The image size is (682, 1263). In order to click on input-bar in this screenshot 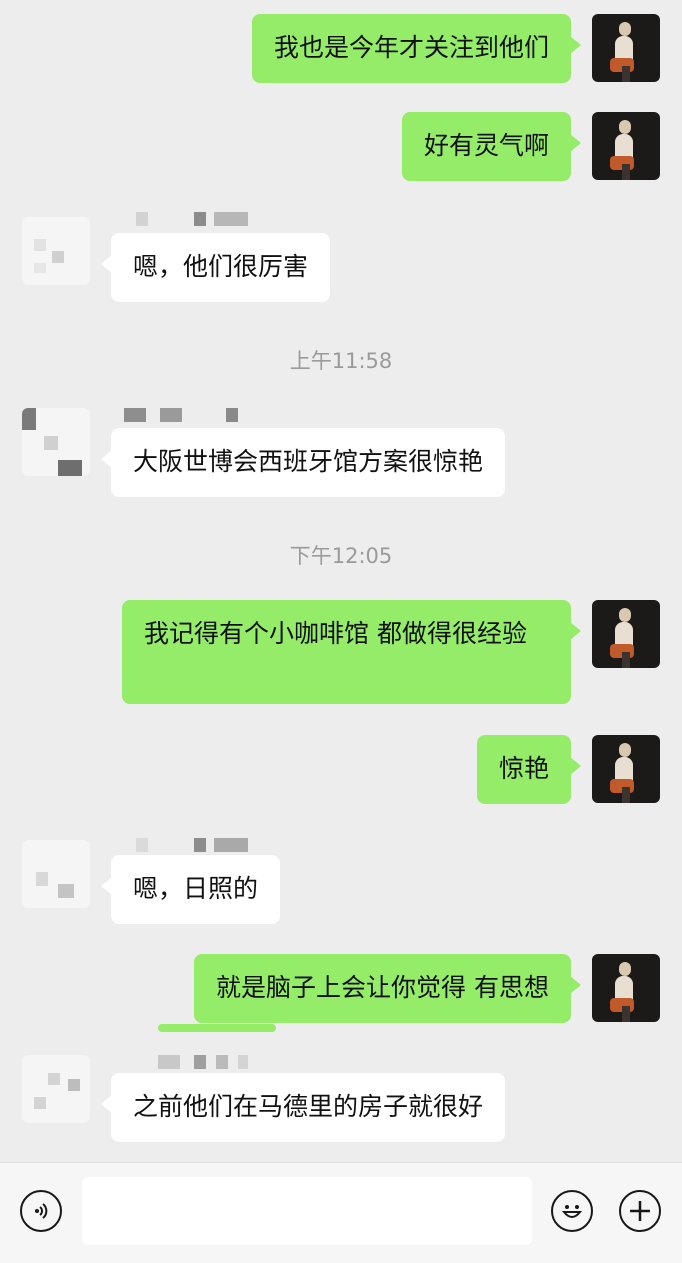, I will do `click(341, 1212)`.